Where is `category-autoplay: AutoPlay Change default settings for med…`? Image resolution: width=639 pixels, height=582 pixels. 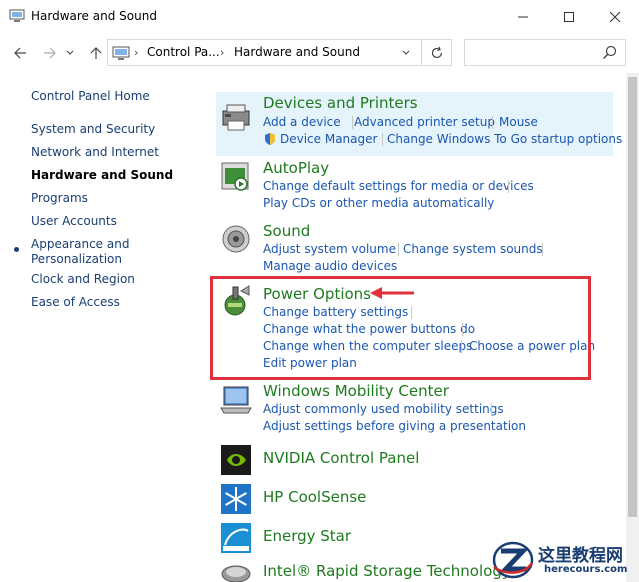
category-autoplay: AutoPlay Change default settings for med… is located at coordinates (414, 186).